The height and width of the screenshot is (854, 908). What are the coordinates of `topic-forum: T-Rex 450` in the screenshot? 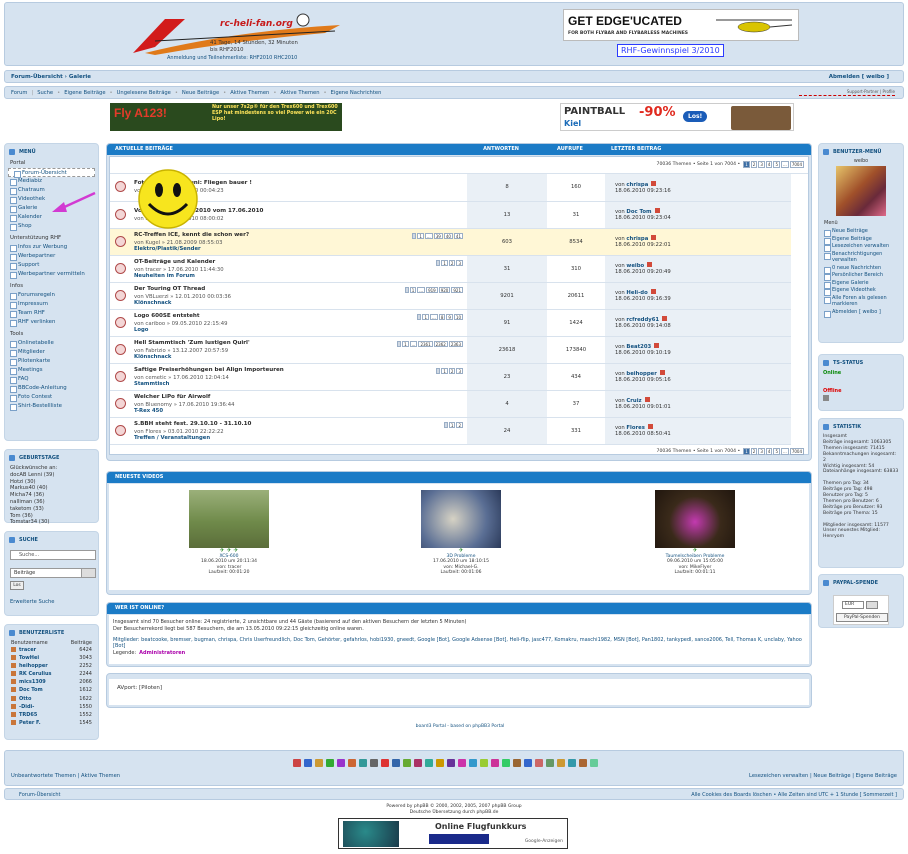 It's located at (148, 411).